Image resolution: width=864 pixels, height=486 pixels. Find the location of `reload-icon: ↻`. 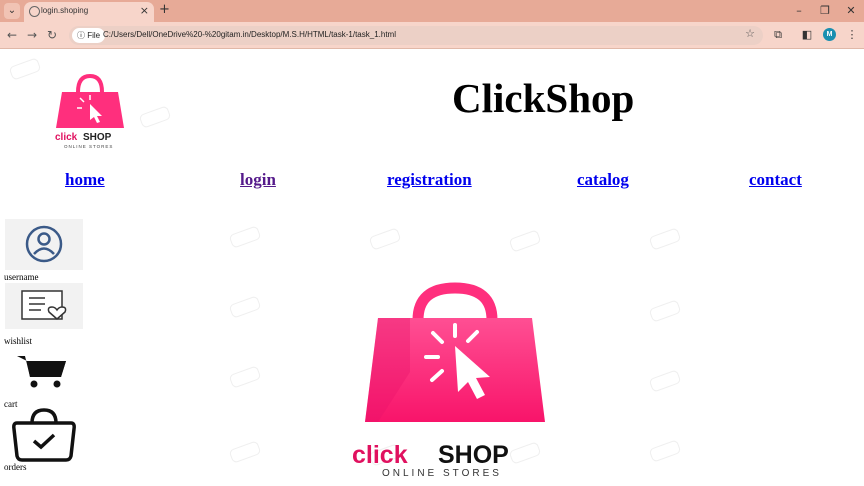

reload-icon: ↻ is located at coordinates (52, 35).